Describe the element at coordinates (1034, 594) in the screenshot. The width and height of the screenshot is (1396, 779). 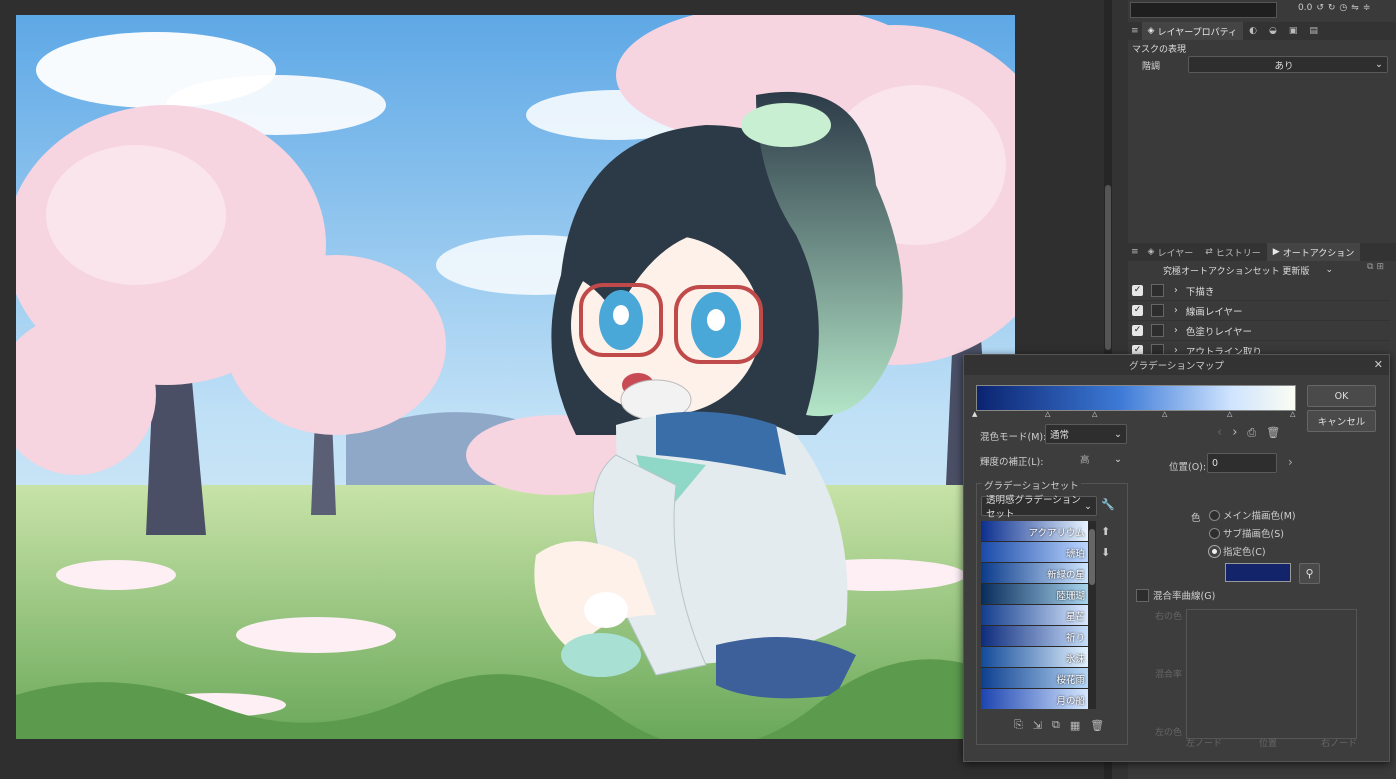
I see `gradient-list-item: 陸珊瑚` at that location.